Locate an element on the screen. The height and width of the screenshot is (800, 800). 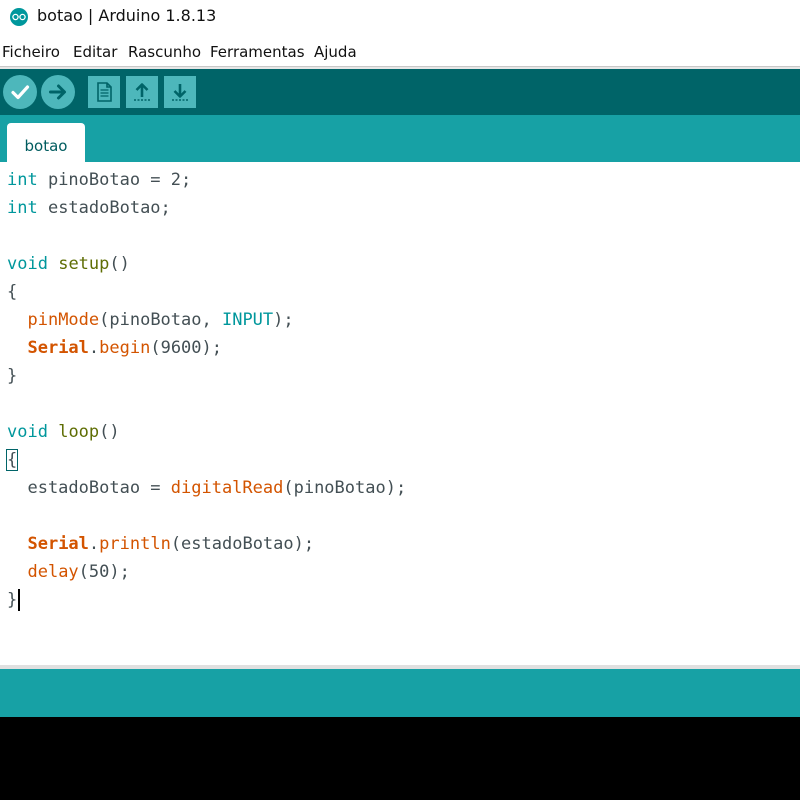
code-text: (pinoBotao); is located at coordinates (345, 488).